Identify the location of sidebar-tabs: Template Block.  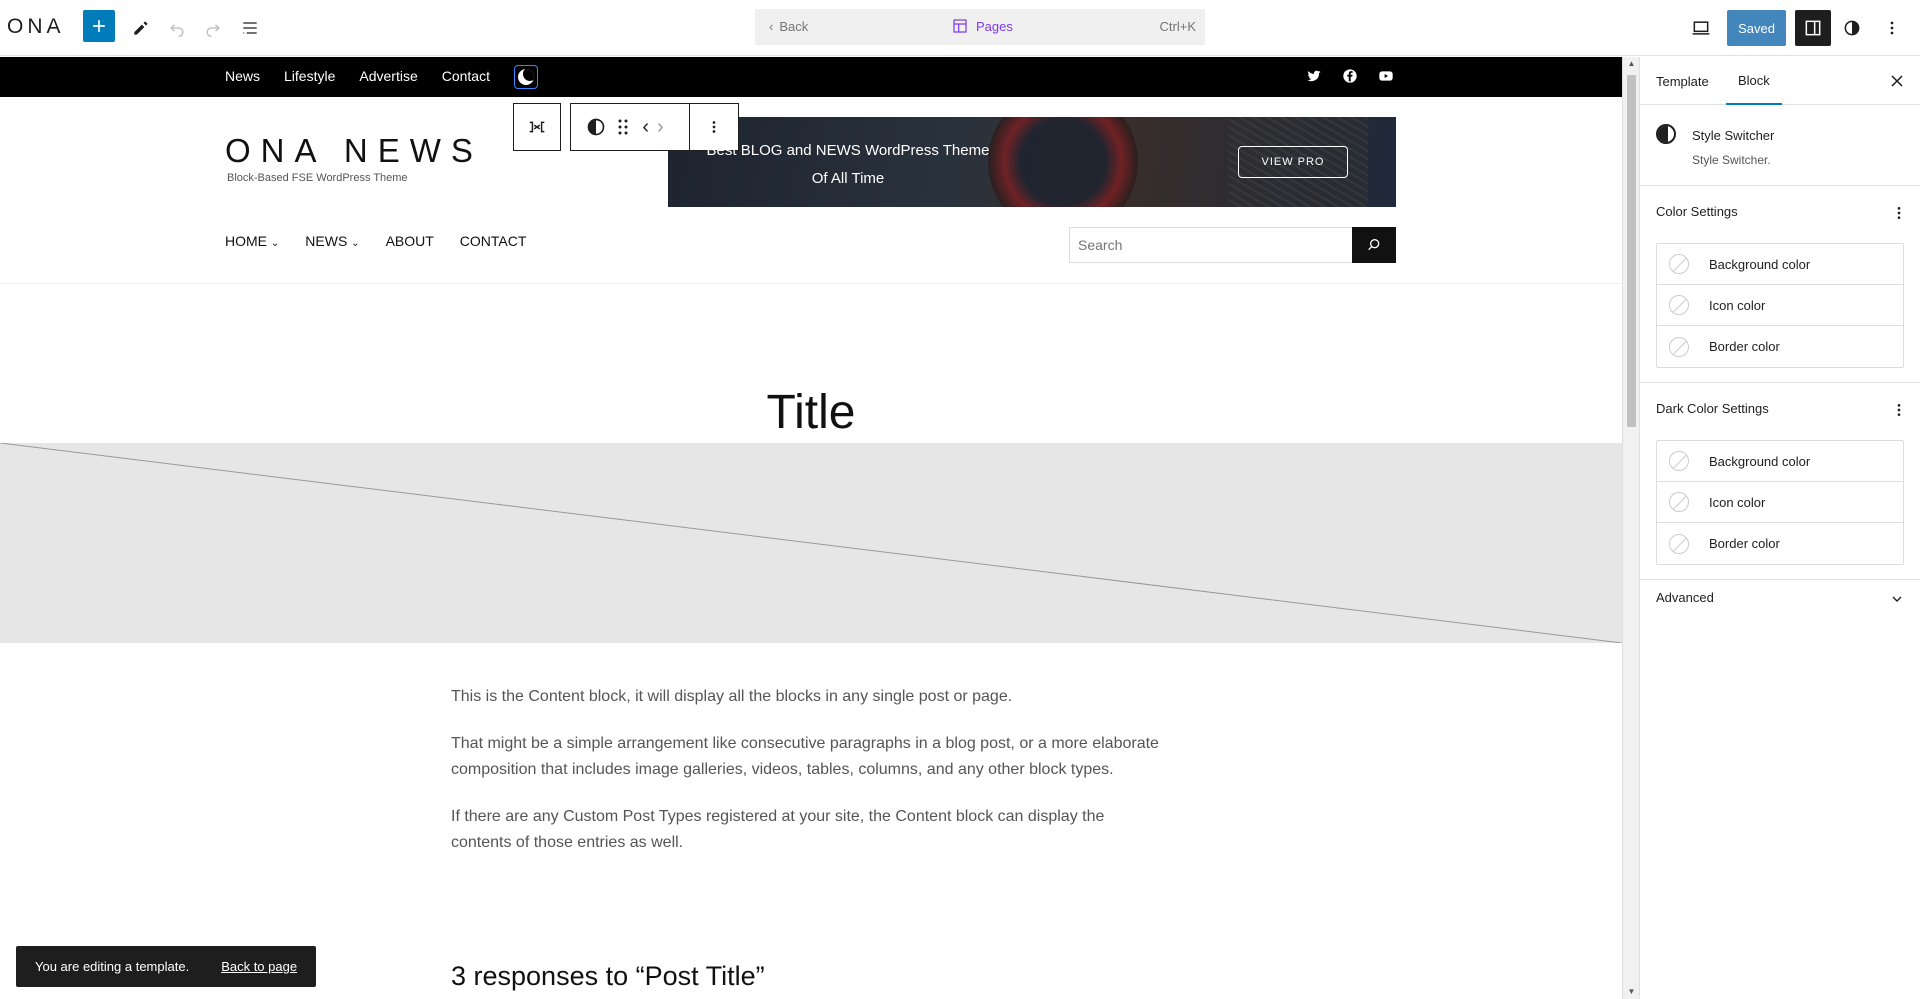
(1780, 81).